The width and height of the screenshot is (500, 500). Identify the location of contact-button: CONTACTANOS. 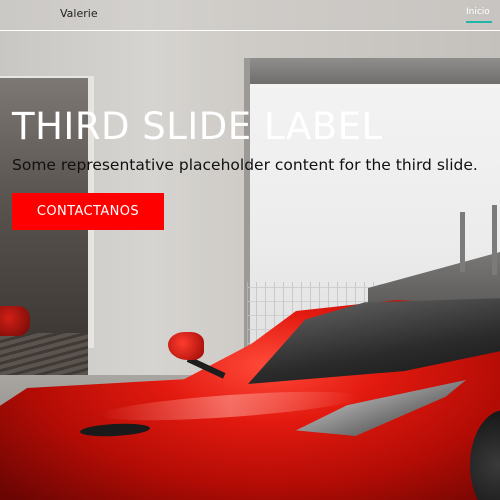
(88, 211).